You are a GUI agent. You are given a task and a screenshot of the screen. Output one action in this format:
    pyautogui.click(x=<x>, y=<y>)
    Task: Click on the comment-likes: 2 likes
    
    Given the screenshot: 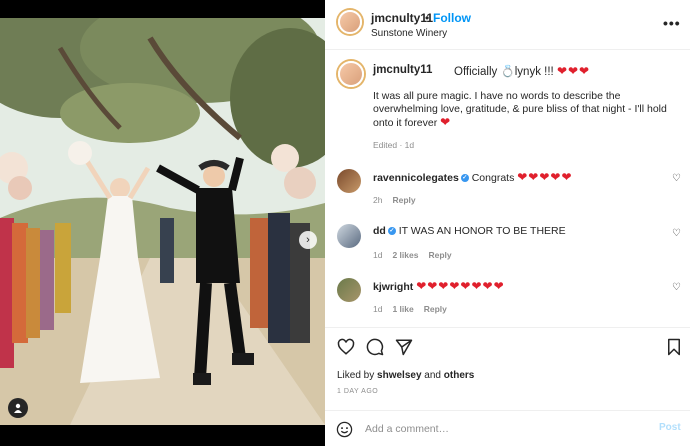 What is the action you would take?
    pyautogui.click(x=405, y=255)
    